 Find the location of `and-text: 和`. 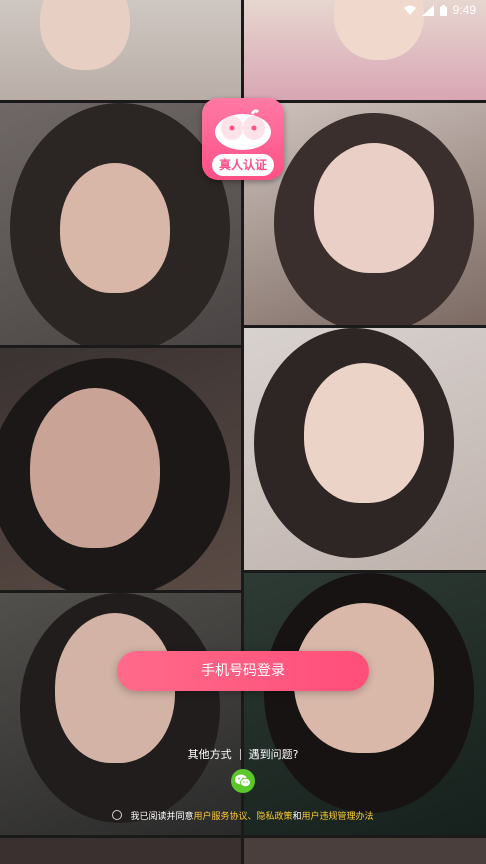

and-text: 和 is located at coordinates (297, 816).